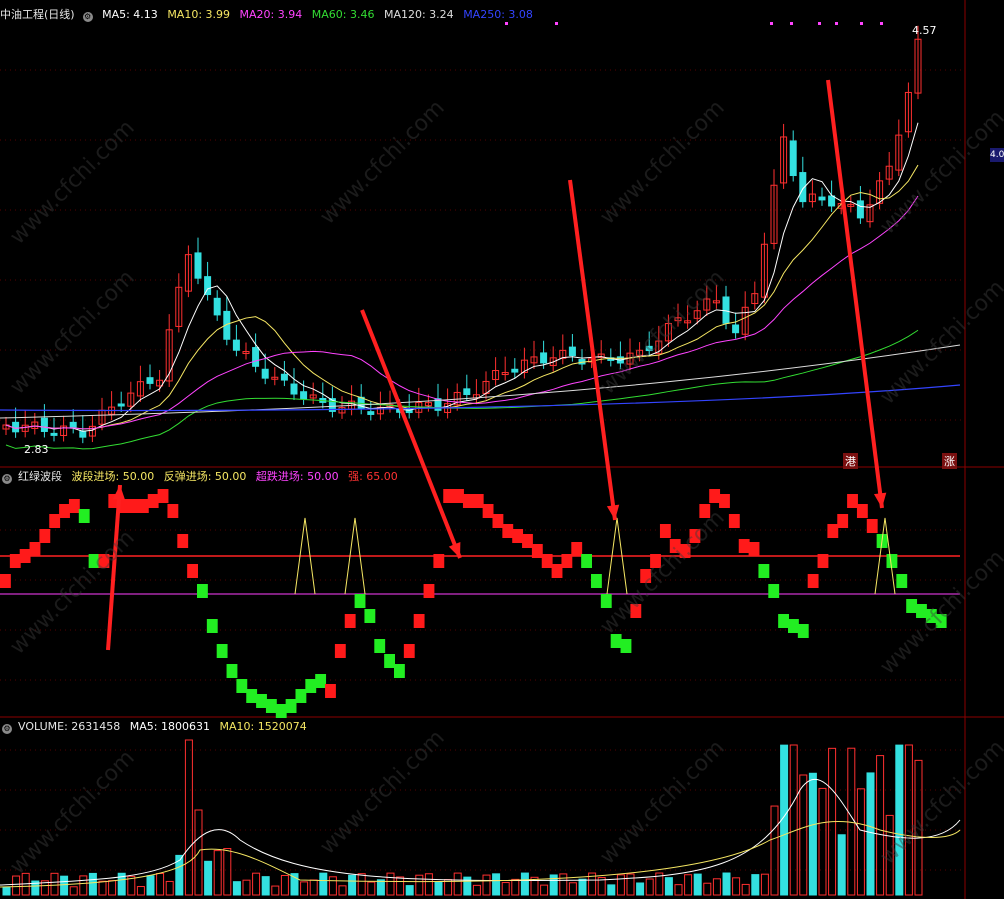 This screenshot has width=1004, height=899. Describe the element at coordinates (949, 461) in the screenshot. I see `zhang-badge: 涨` at that location.